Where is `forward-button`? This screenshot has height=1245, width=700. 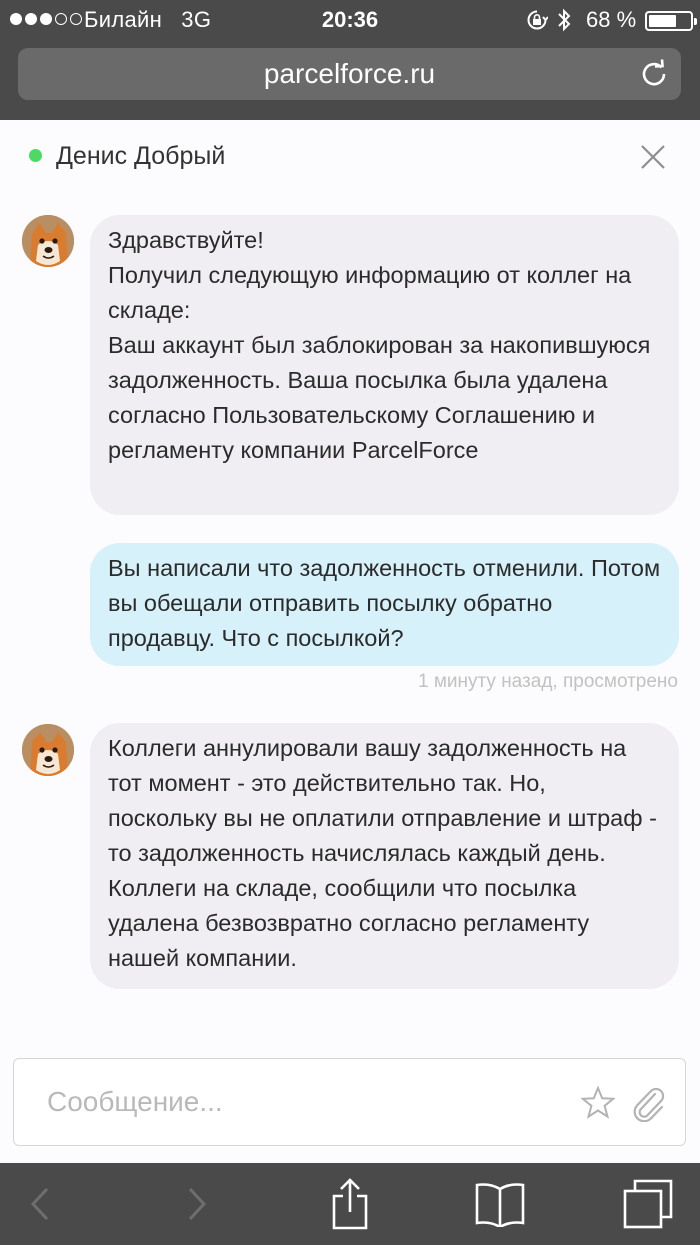
forward-button is located at coordinates (197, 1204).